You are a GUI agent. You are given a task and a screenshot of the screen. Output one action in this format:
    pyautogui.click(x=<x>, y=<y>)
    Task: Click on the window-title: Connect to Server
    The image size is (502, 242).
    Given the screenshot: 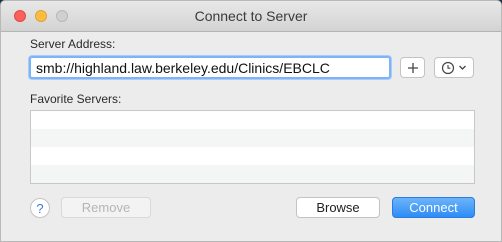 What is the action you would take?
    pyautogui.click(x=251, y=16)
    